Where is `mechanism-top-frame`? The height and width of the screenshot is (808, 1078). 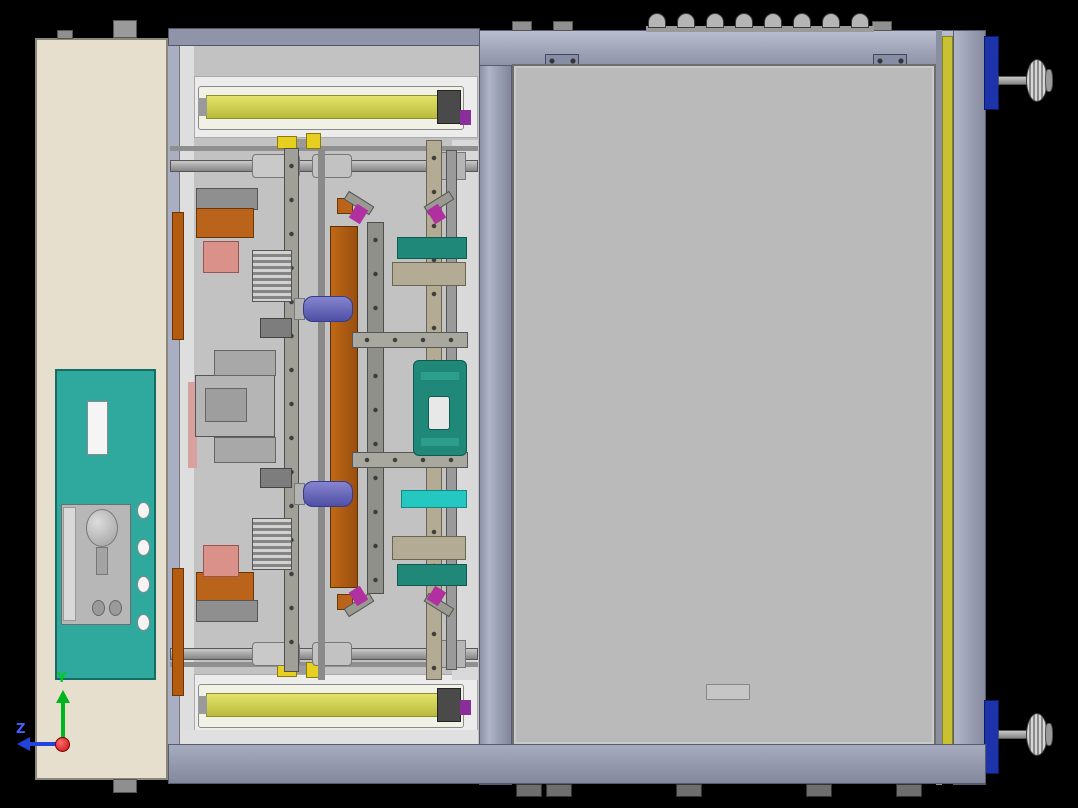 mechanism-top-frame is located at coordinates (324, 37).